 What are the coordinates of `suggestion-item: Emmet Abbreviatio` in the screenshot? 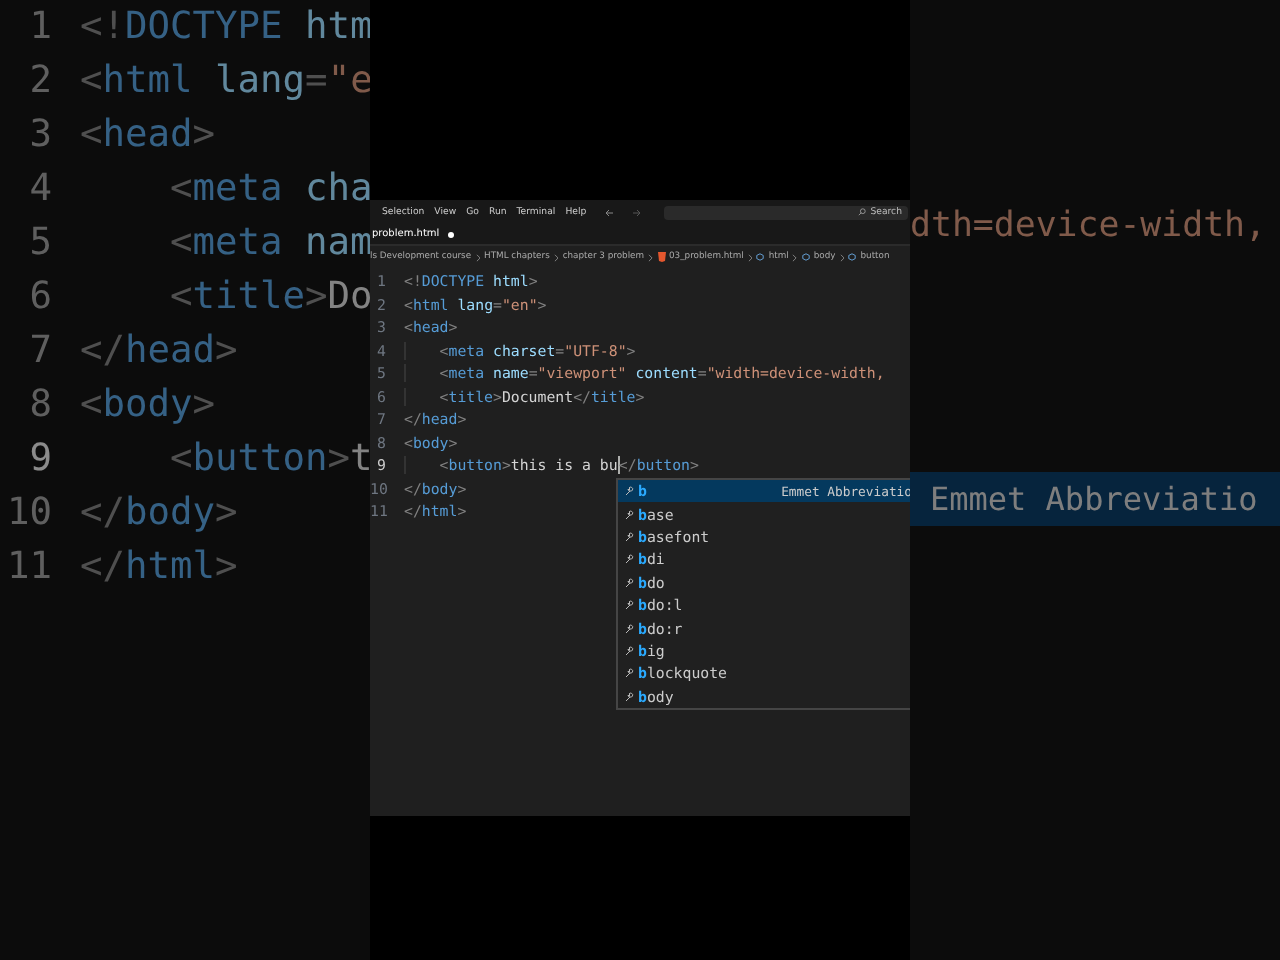 It's located at (1095, 499).